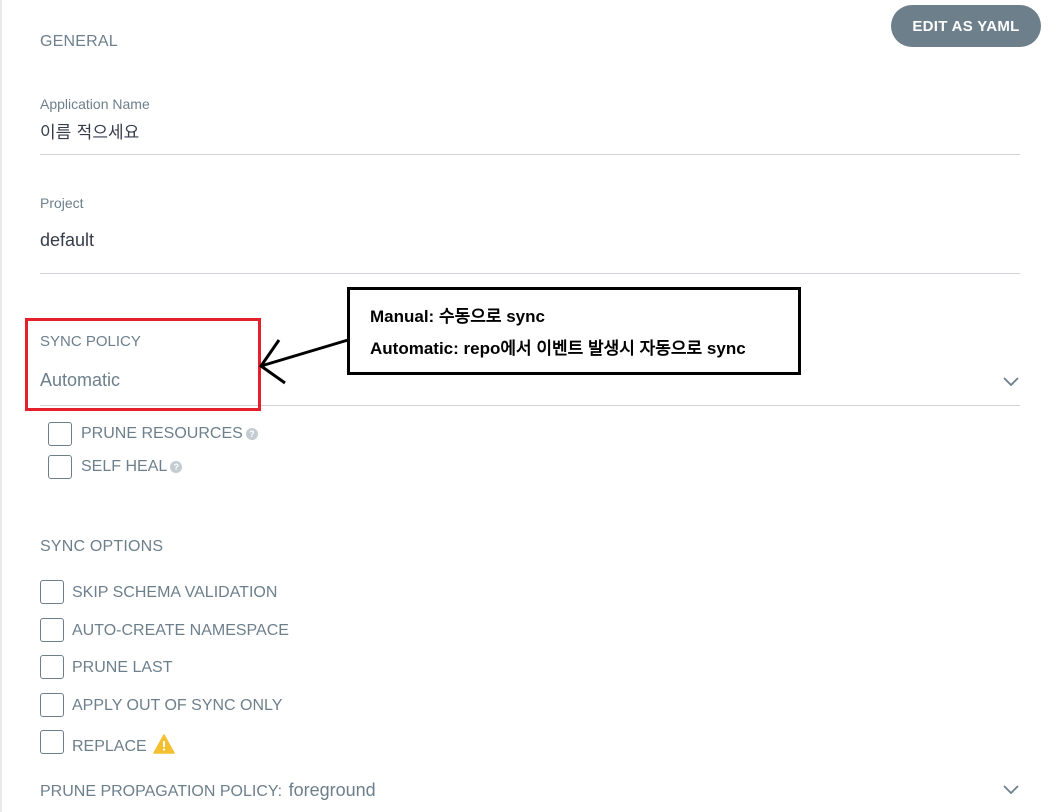  I want to click on auto-create-namespace-checkbox, so click(52, 630).